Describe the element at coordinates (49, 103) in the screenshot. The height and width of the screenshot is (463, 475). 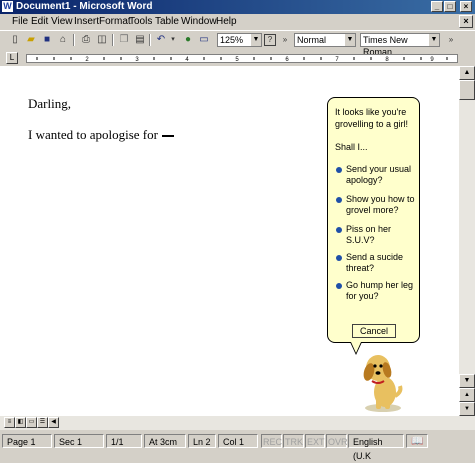
I see `salutation: Darling,` at that location.